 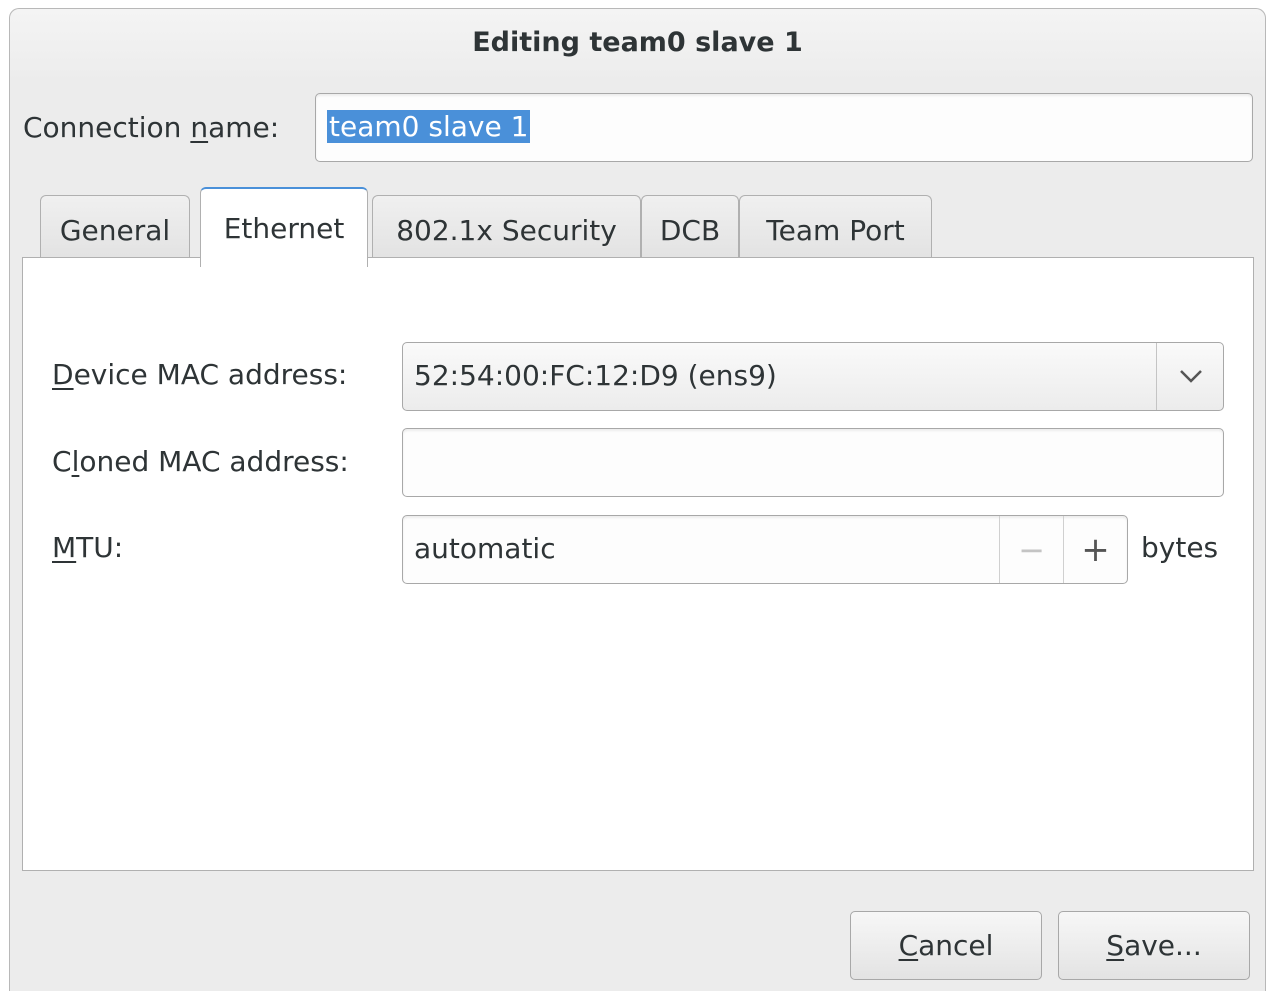 I want to click on mtu-label: MTU:, so click(x=88, y=547).